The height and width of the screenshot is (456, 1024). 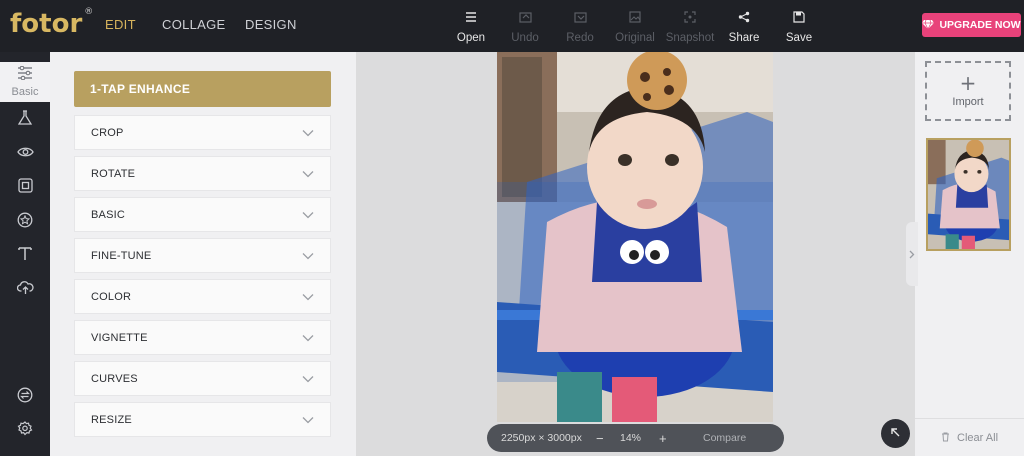 I want to click on tab-edit: EDIT, so click(x=120, y=24).